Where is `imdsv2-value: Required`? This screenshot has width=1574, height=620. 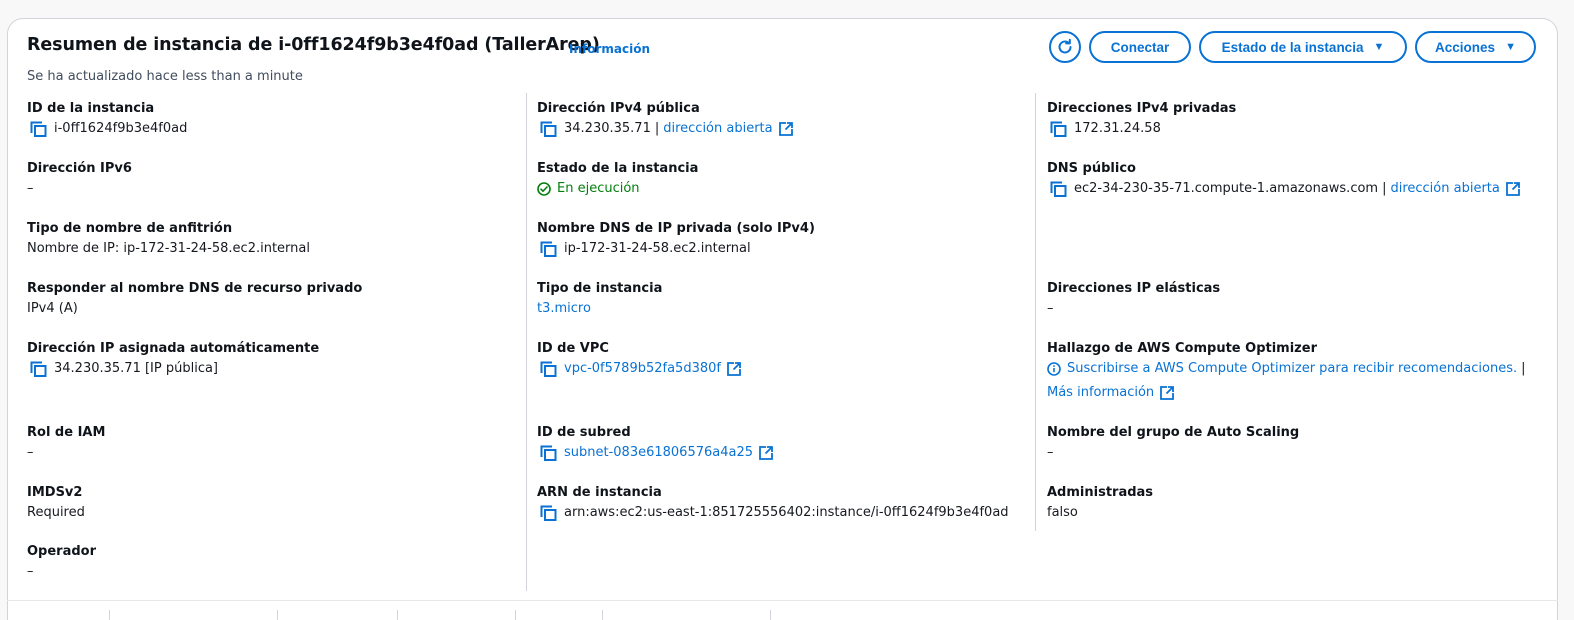 imdsv2-value: Required is located at coordinates (56, 512).